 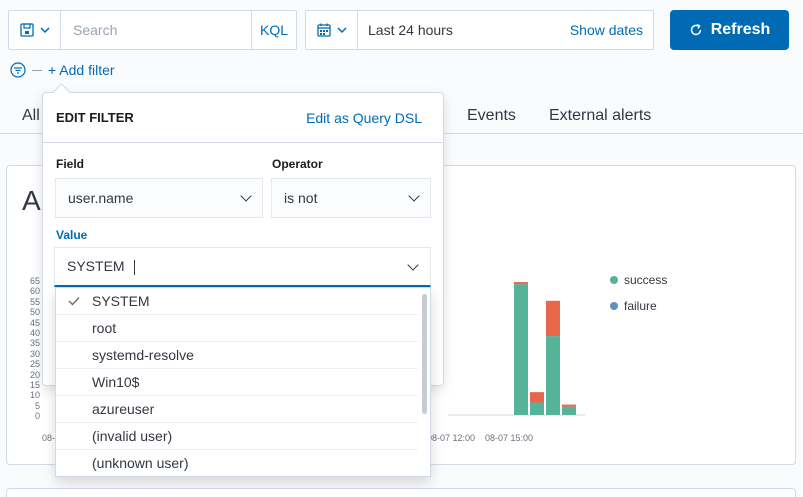 What do you see at coordinates (301, 198) in the screenshot?
I see `operator-select-value: is not` at bounding box center [301, 198].